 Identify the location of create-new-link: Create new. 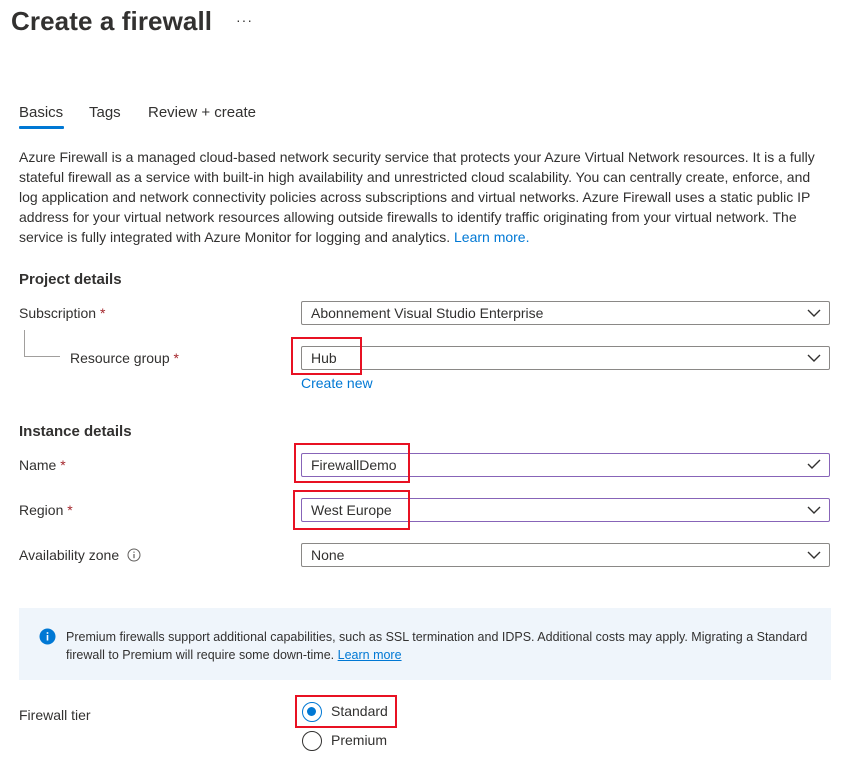
(337, 383).